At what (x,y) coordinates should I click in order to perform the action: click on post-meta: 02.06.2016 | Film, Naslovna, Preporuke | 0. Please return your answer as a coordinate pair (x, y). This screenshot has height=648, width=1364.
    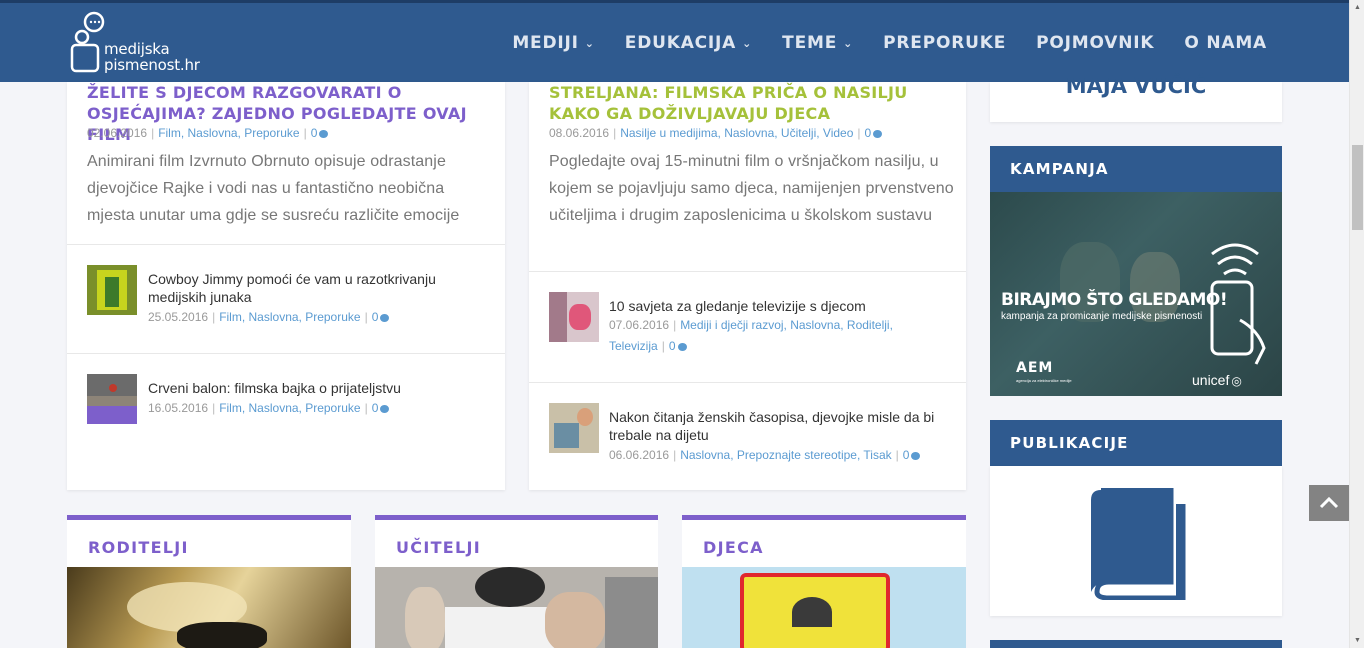
    Looking at the image, I should click on (208, 133).